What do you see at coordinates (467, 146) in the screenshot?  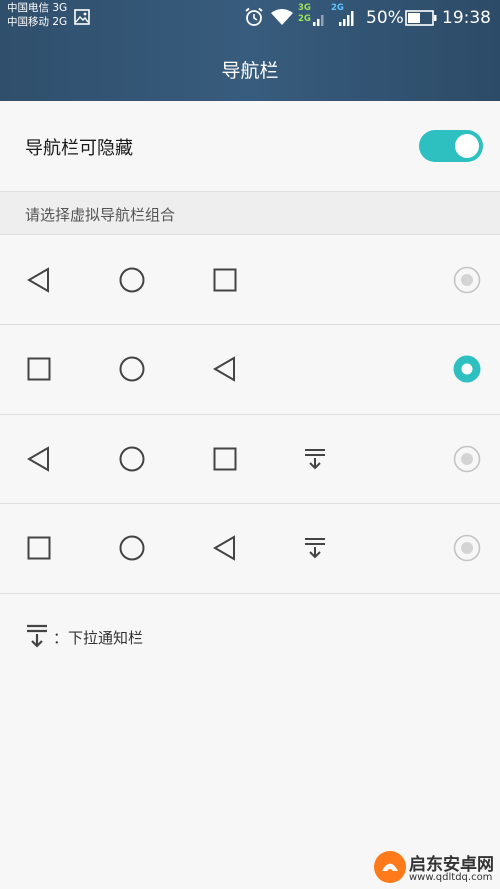 I see `toggle-knob` at bounding box center [467, 146].